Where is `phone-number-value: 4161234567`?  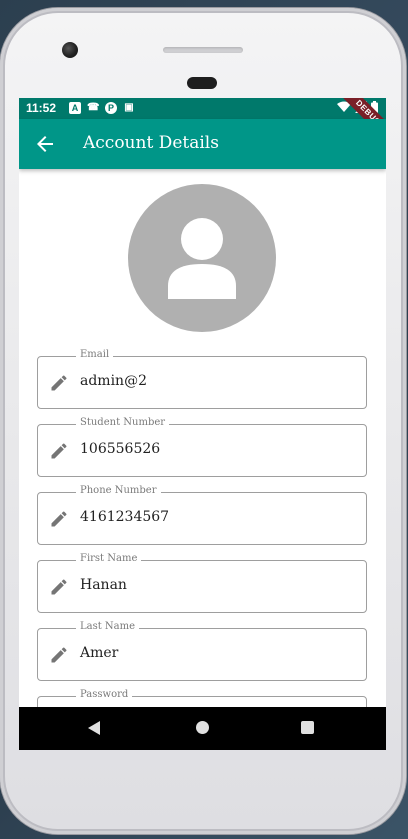
phone-number-value: 4161234567 is located at coordinates (125, 517).